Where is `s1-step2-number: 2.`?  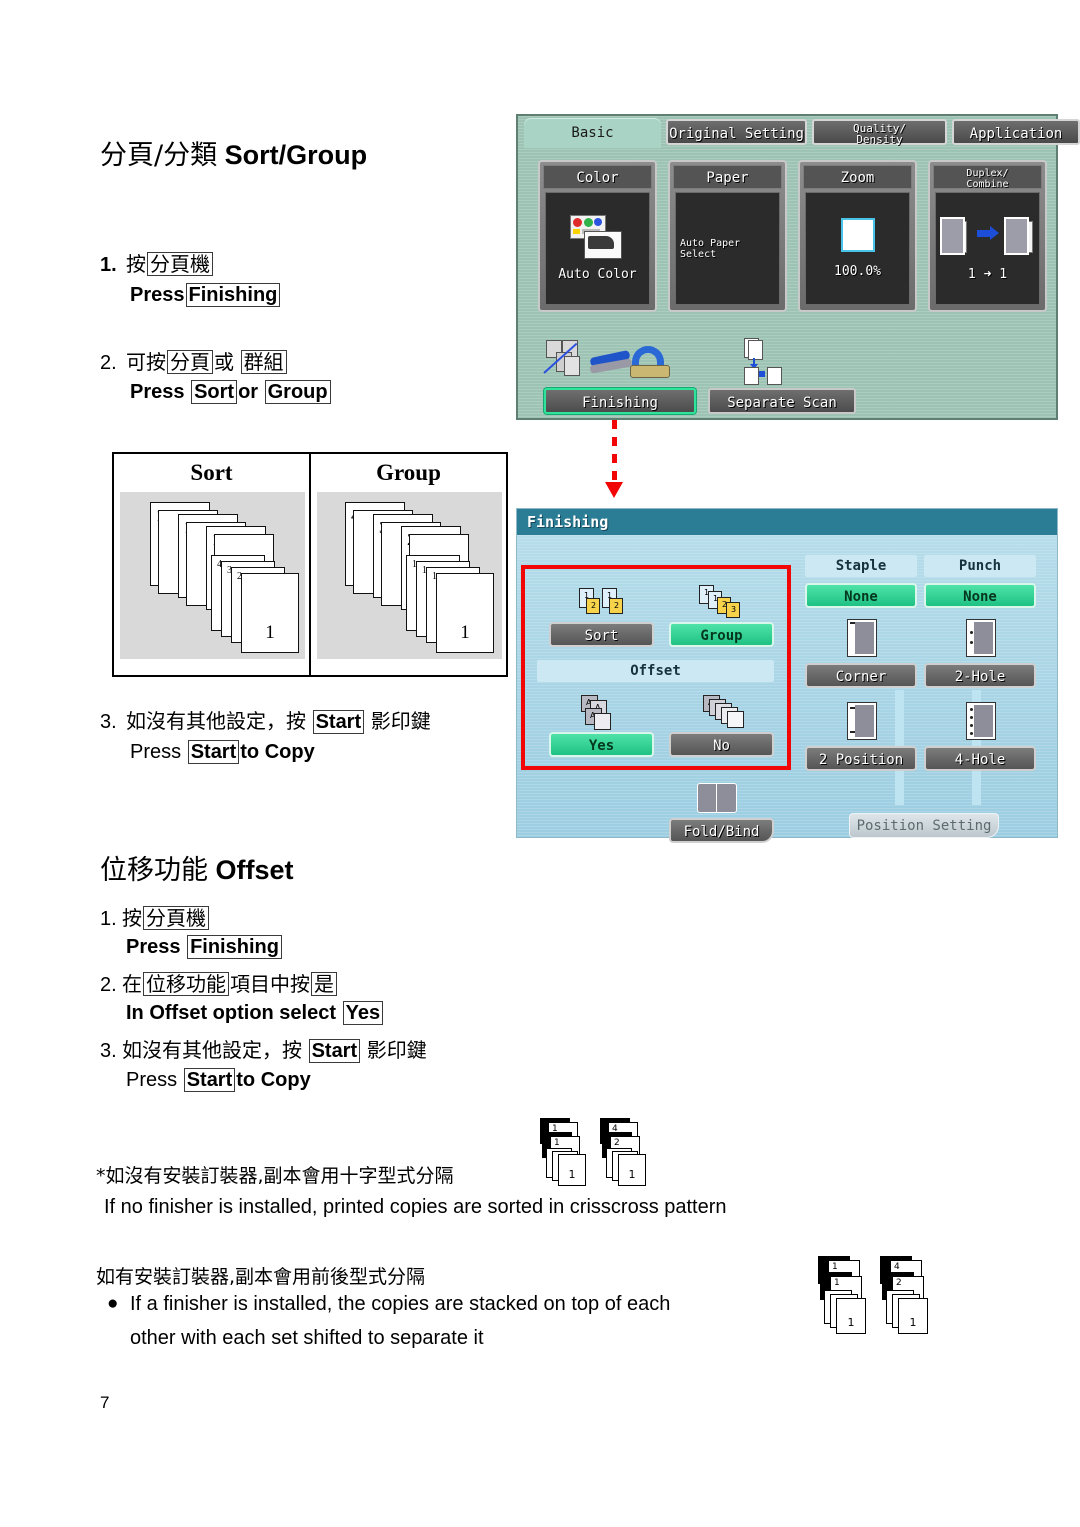 s1-step2-number: 2. is located at coordinates (108, 363).